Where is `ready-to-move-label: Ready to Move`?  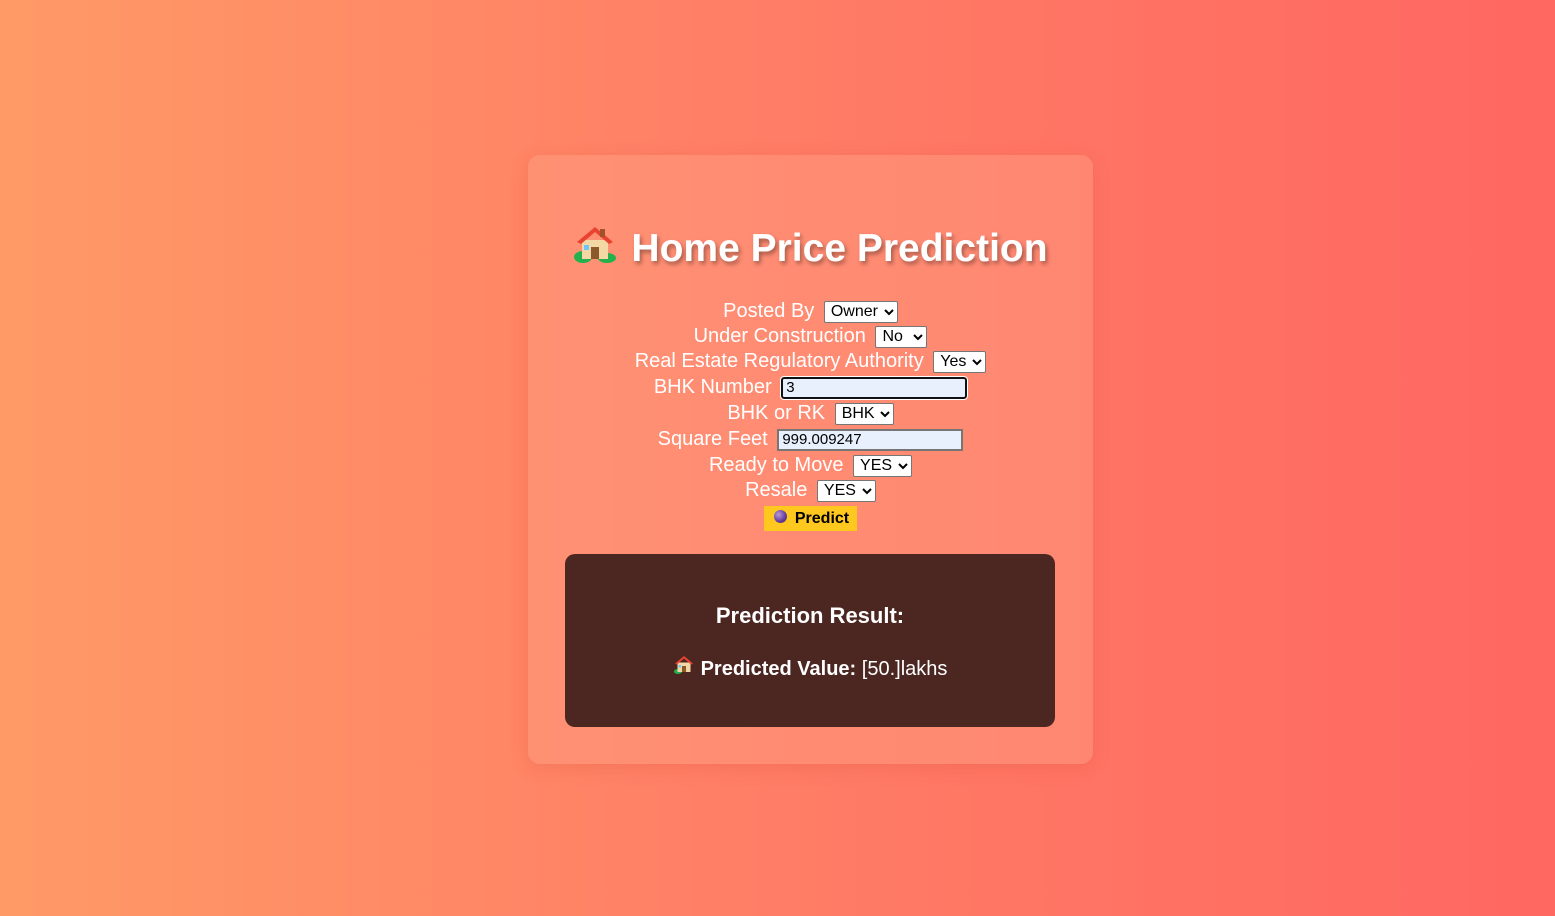 ready-to-move-label: Ready to Move is located at coordinates (776, 465).